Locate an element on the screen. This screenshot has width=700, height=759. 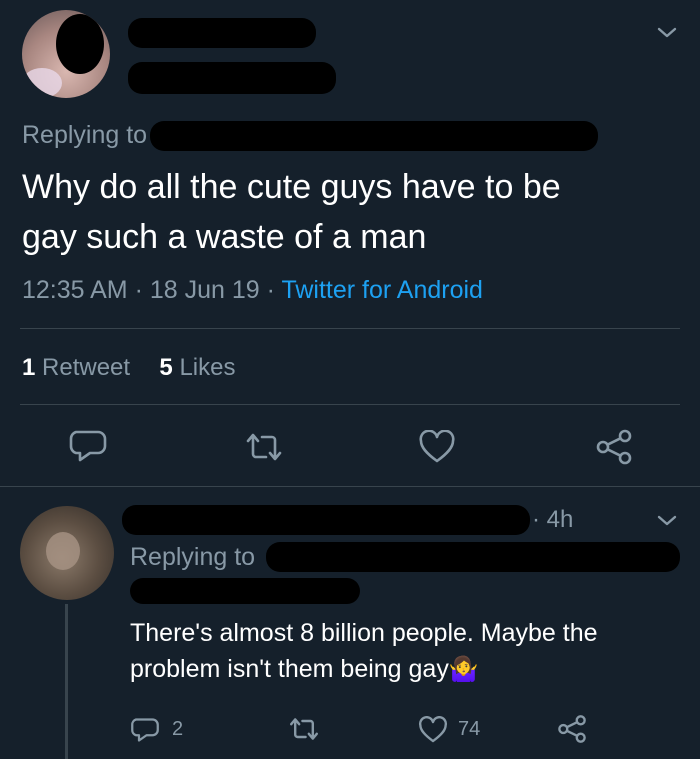
reply-replying-to-label: Replying to is located at coordinates (193, 557).